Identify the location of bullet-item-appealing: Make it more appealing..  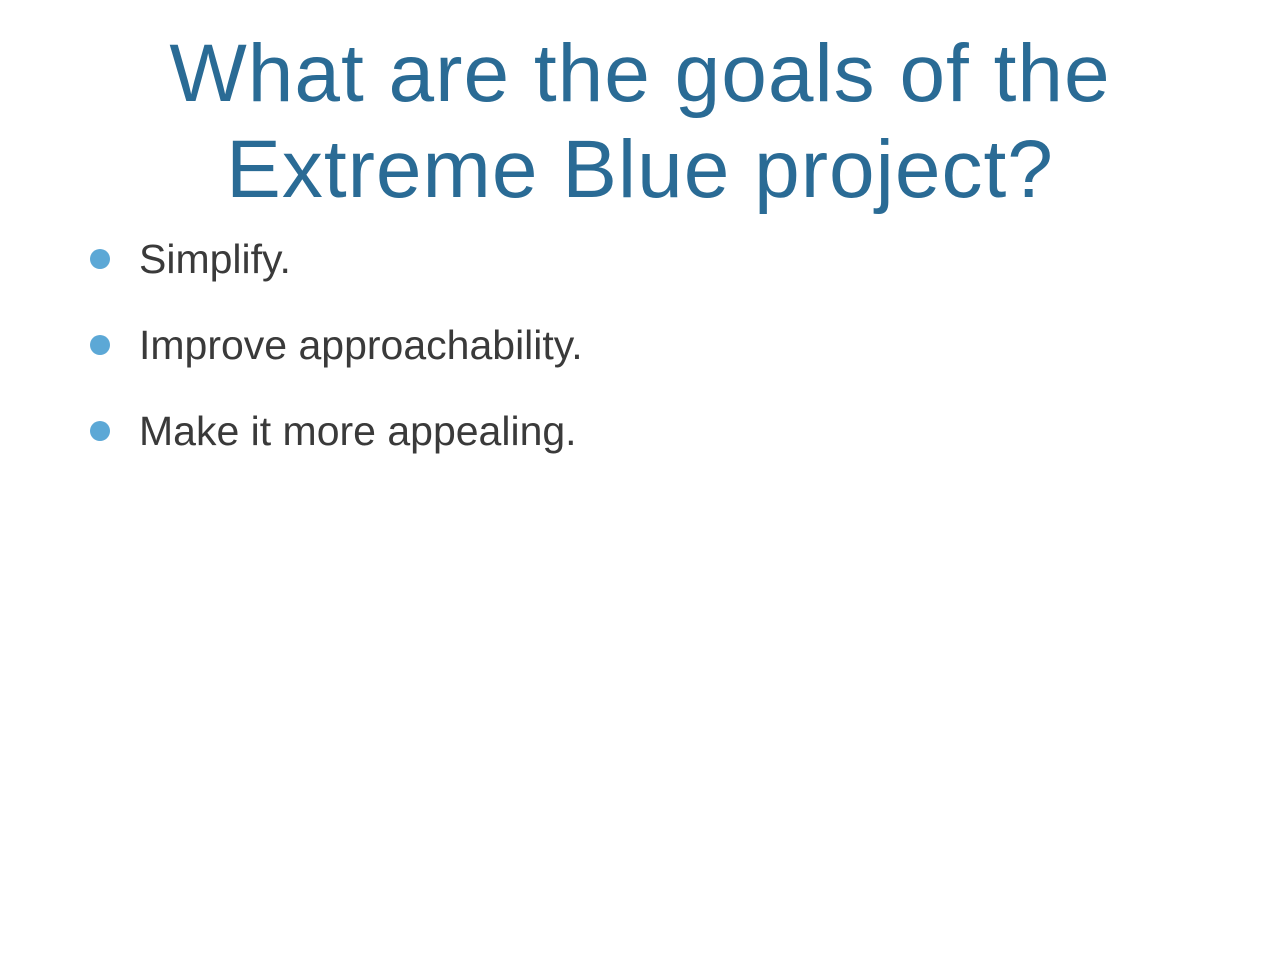
(640, 445).